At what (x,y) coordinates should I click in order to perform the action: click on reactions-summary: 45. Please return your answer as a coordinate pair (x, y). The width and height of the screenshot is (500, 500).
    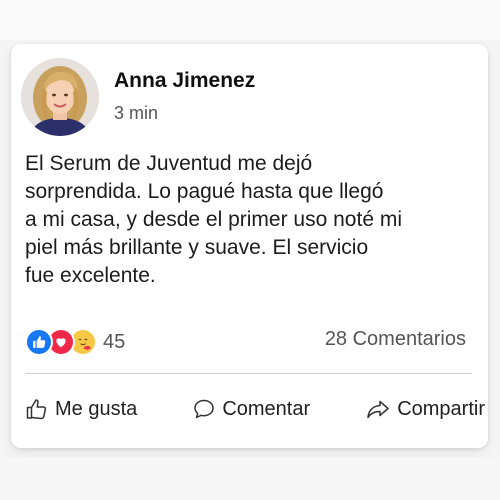
    Looking at the image, I should click on (75, 342).